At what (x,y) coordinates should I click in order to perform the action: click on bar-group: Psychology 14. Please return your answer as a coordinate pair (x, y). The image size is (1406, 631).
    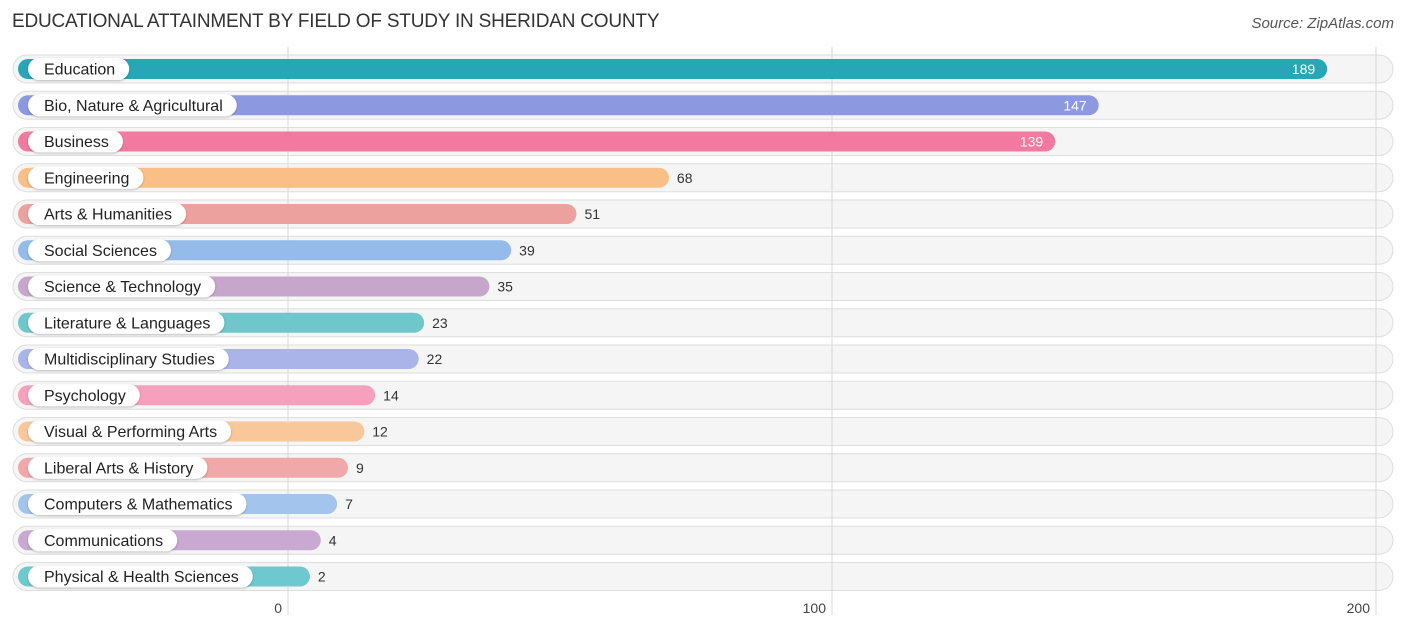
    Looking at the image, I should click on (208, 395).